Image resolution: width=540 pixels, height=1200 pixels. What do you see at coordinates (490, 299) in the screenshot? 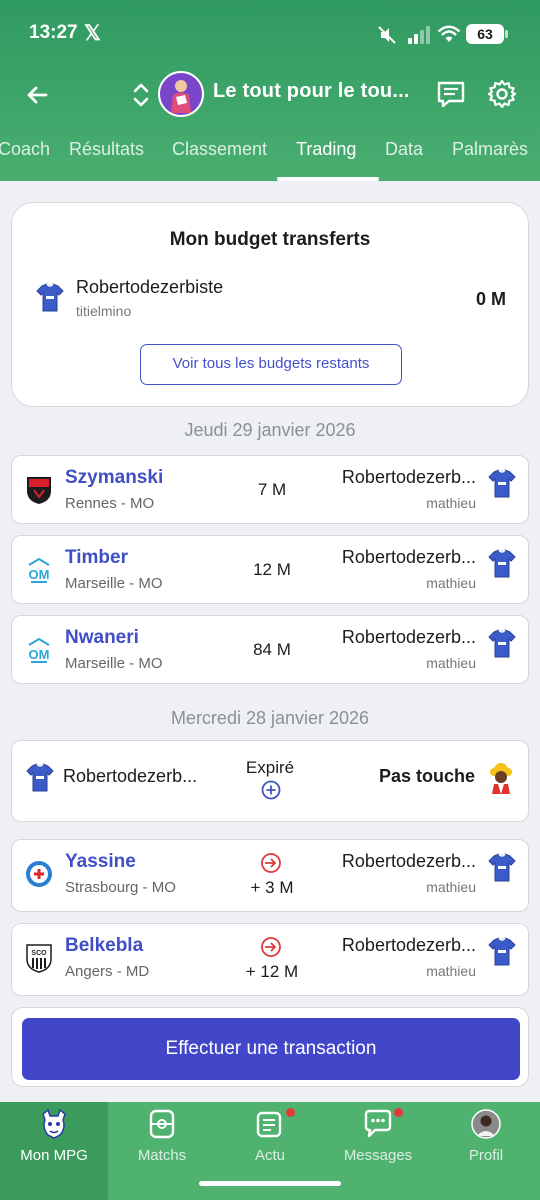
I see `budget-amount: 0 M` at bounding box center [490, 299].